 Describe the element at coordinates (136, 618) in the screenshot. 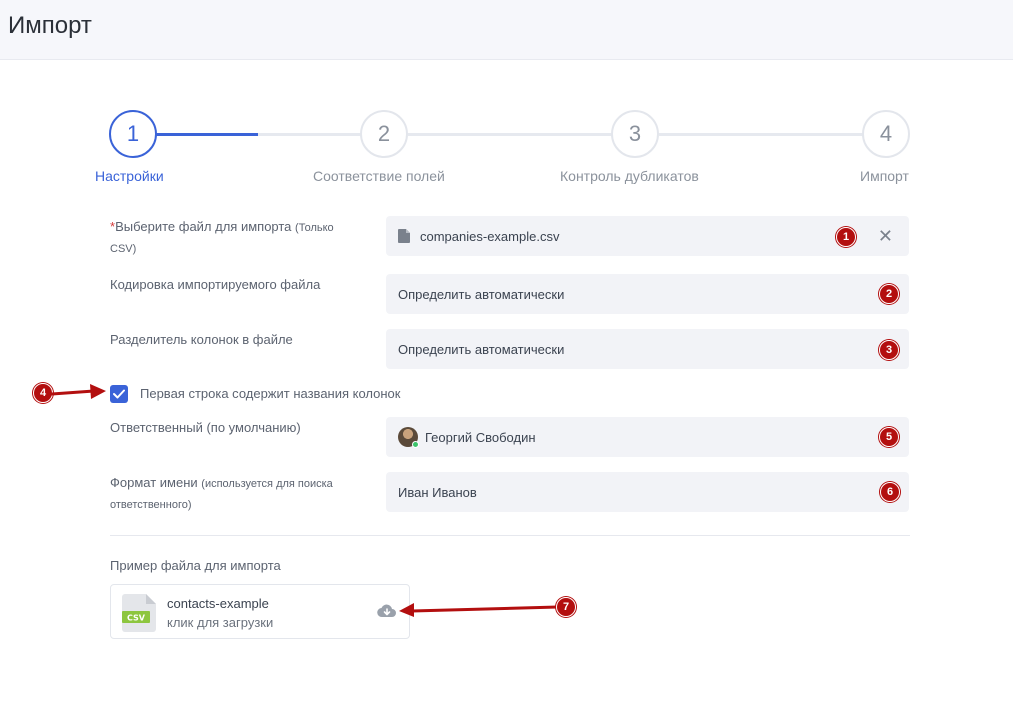

I see `csv-label: CSV` at that location.